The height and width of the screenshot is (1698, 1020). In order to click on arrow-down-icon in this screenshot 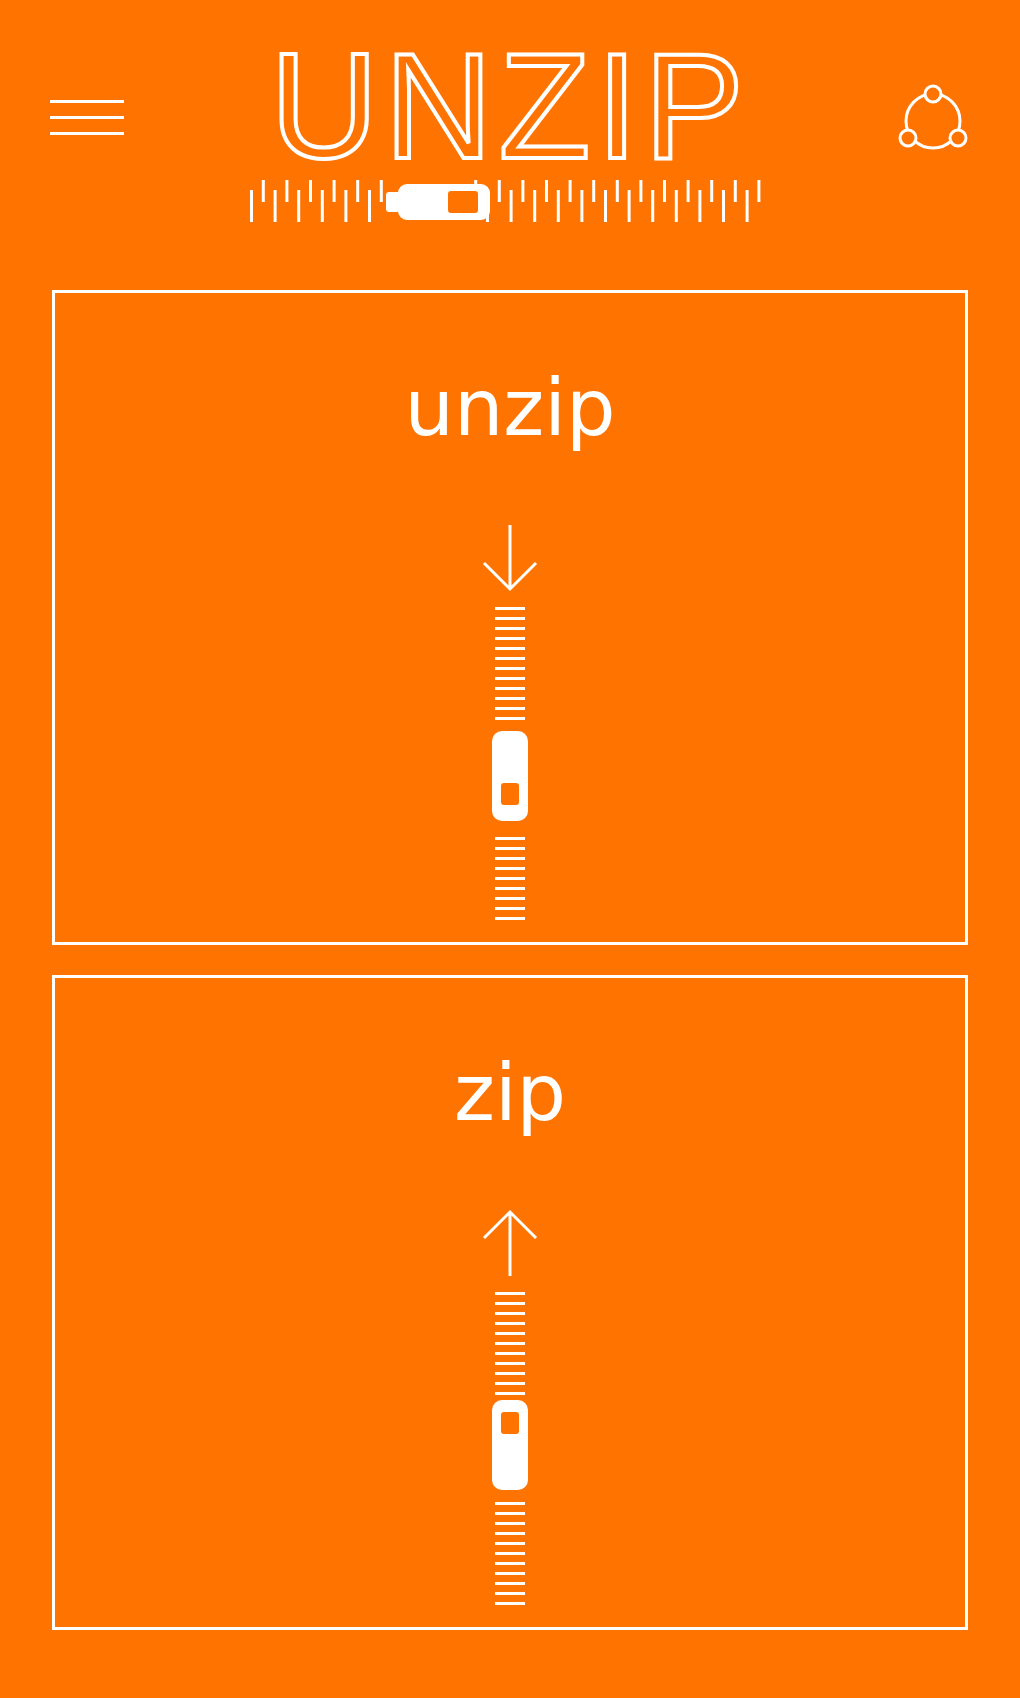, I will do `click(510, 558)`.